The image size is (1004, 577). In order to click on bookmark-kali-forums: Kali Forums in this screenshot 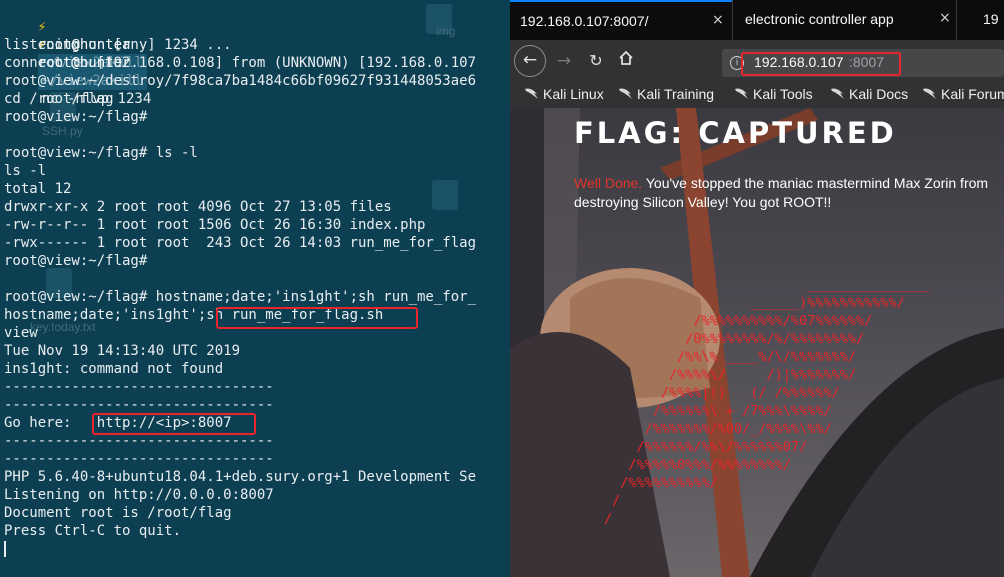, I will do `click(963, 96)`.